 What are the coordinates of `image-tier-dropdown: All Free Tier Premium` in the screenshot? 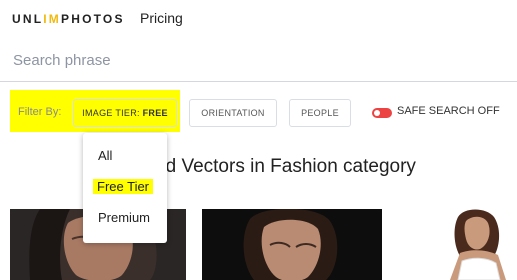 It's located at (125, 188).